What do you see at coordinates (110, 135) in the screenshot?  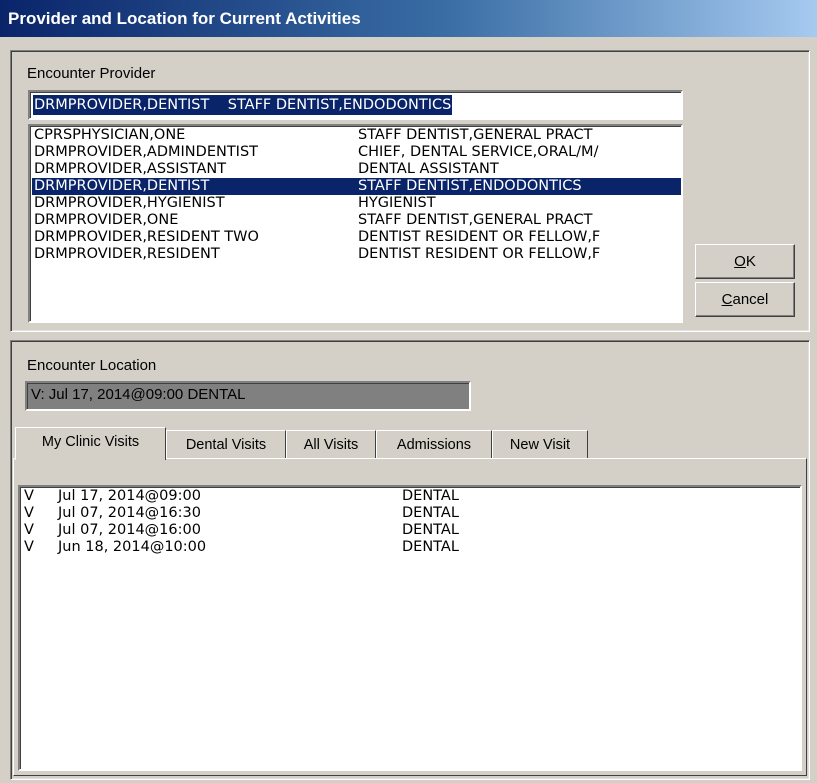 I see `provider-name: CPRSPHYSICIAN,ONE` at bounding box center [110, 135].